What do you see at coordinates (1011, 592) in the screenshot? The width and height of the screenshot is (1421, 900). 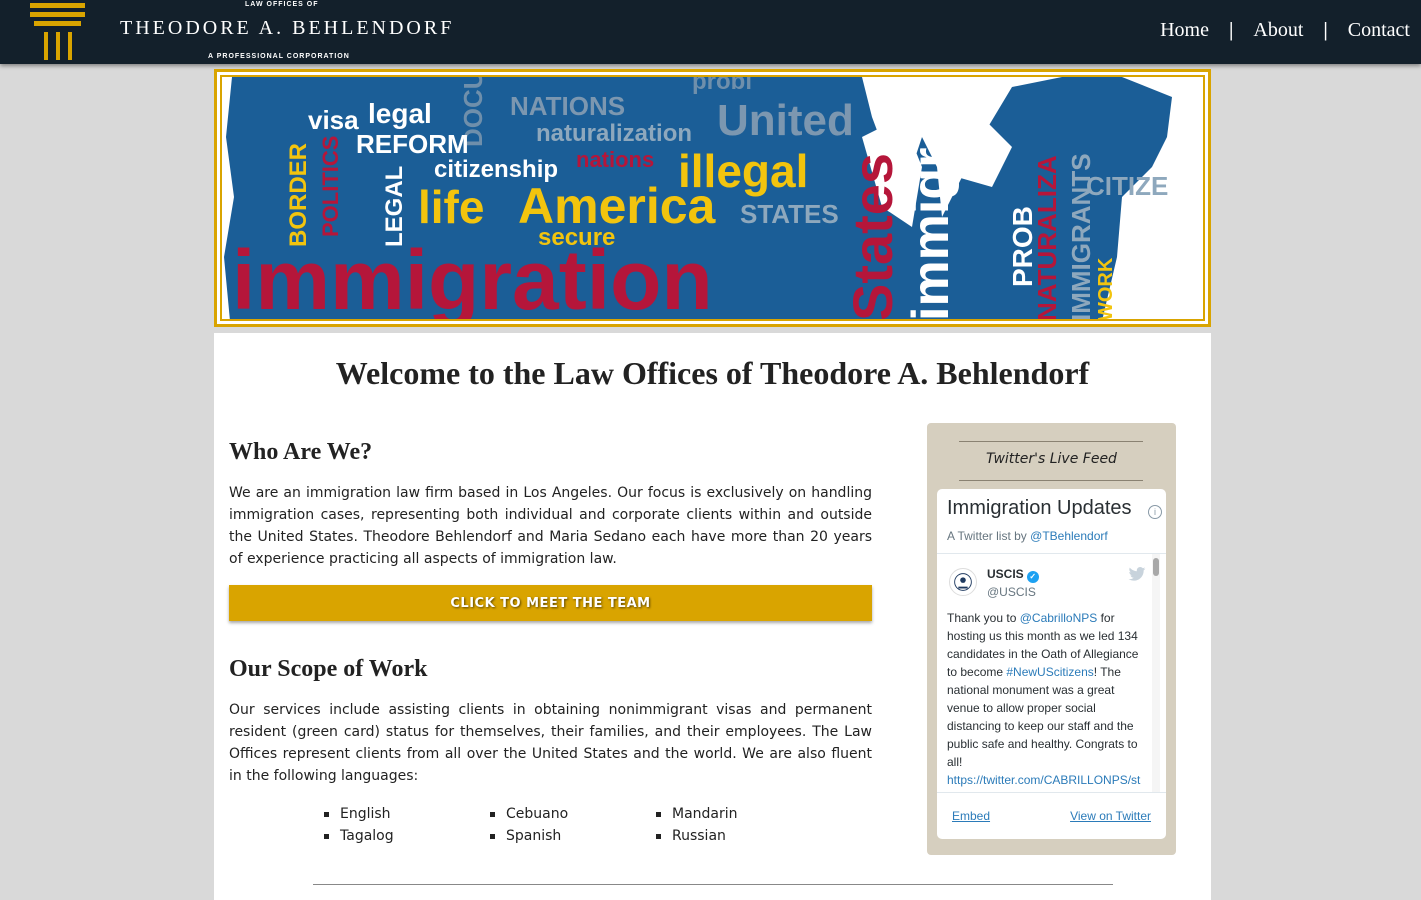 I see `tweet-author-handle: @USCIS` at bounding box center [1011, 592].